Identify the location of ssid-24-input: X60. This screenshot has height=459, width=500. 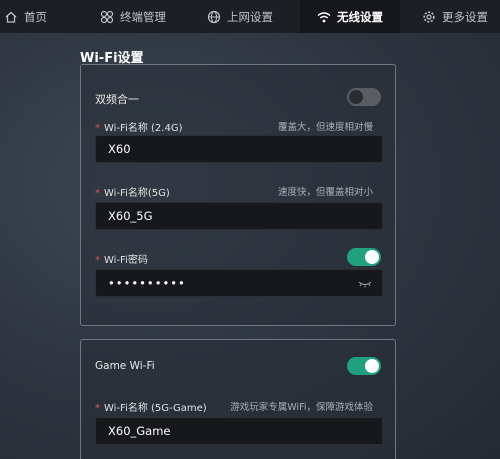
(239, 149).